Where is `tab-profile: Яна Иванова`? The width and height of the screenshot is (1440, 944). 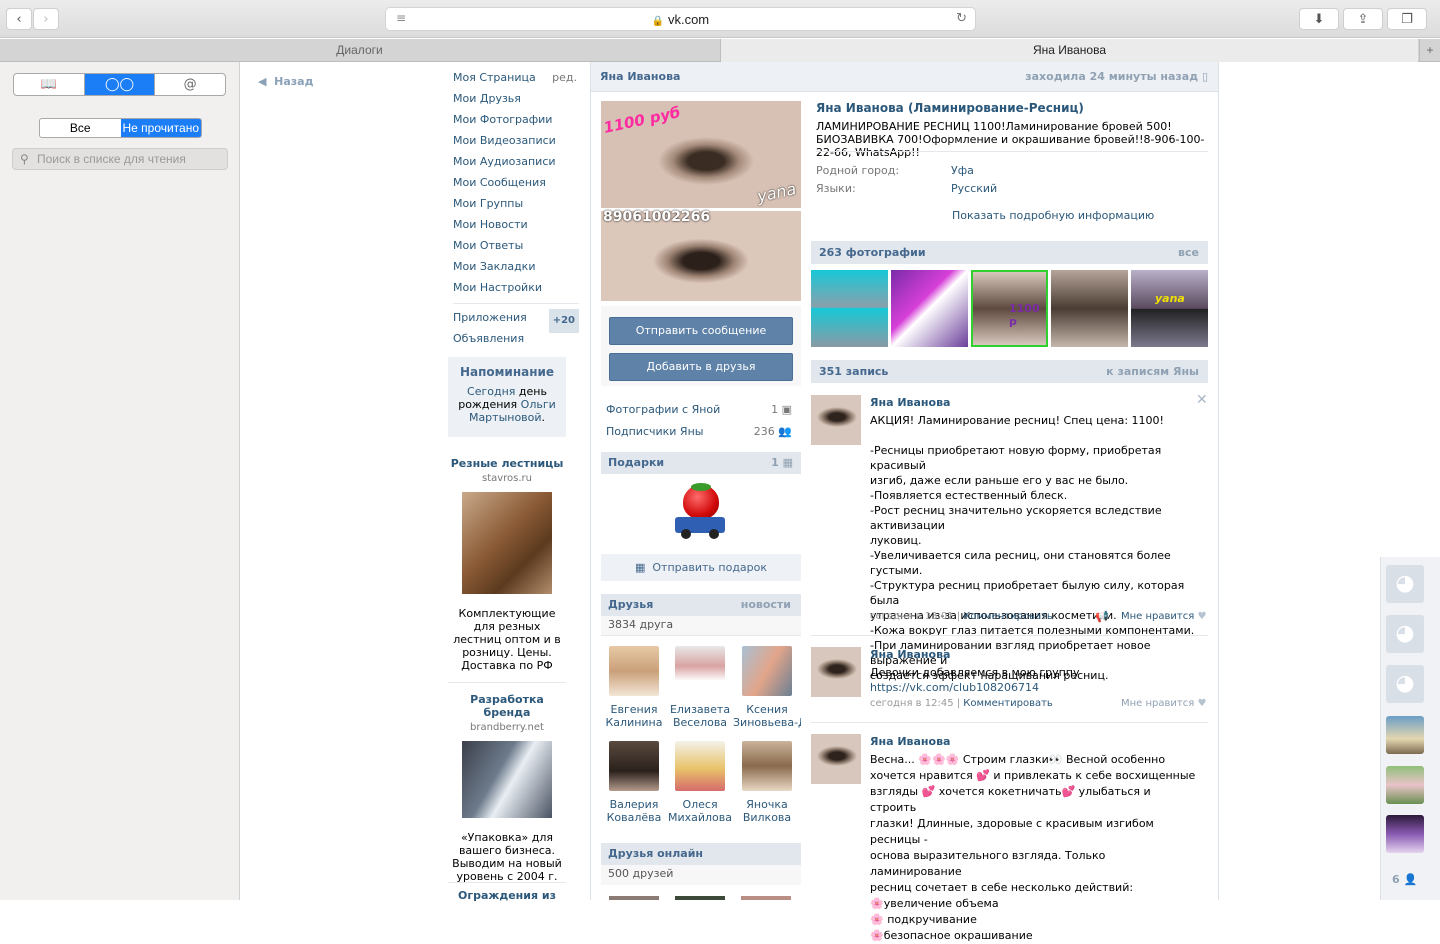 tab-profile: Яна Иванова is located at coordinates (1069, 50).